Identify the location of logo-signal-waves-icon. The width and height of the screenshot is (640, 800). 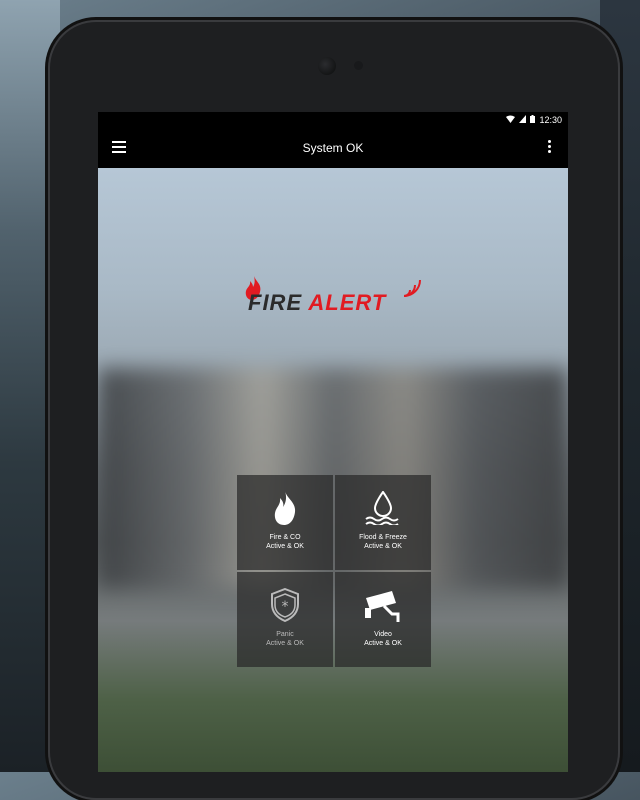
(412, 288).